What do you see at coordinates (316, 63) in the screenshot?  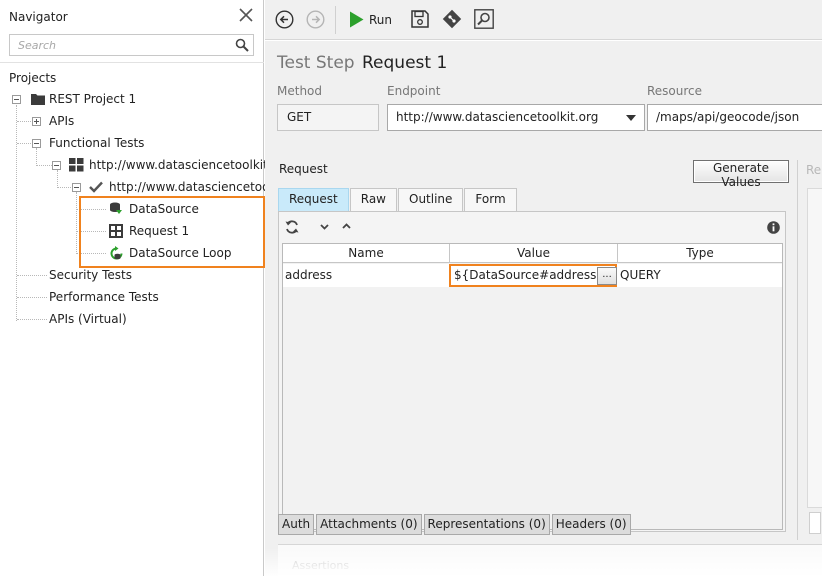 I see `step-type-label: Test Step` at bounding box center [316, 63].